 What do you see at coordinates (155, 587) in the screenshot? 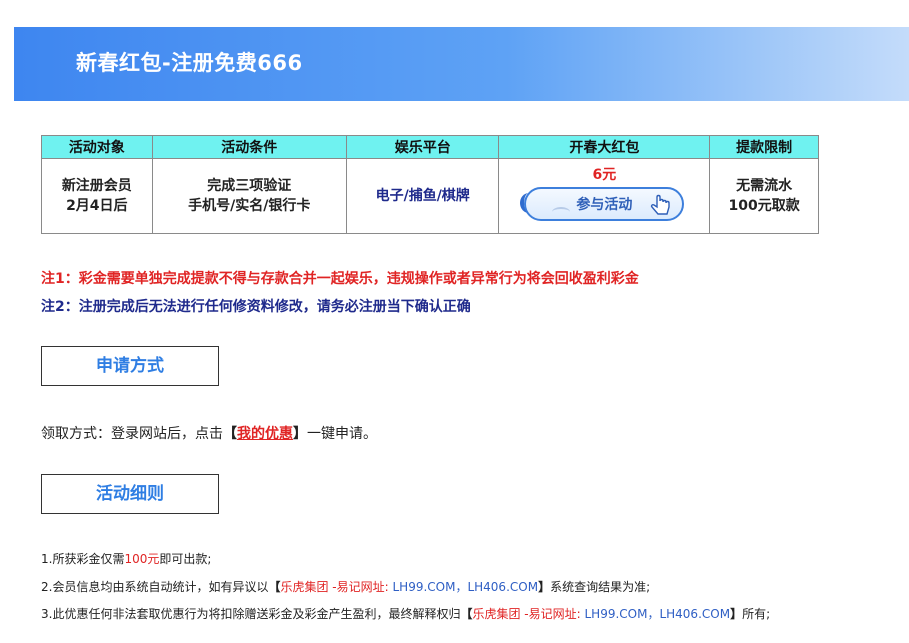
I see `rule2-prefix: 2.会员信息均由系统自动统计，如有异议以` at bounding box center [155, 587].